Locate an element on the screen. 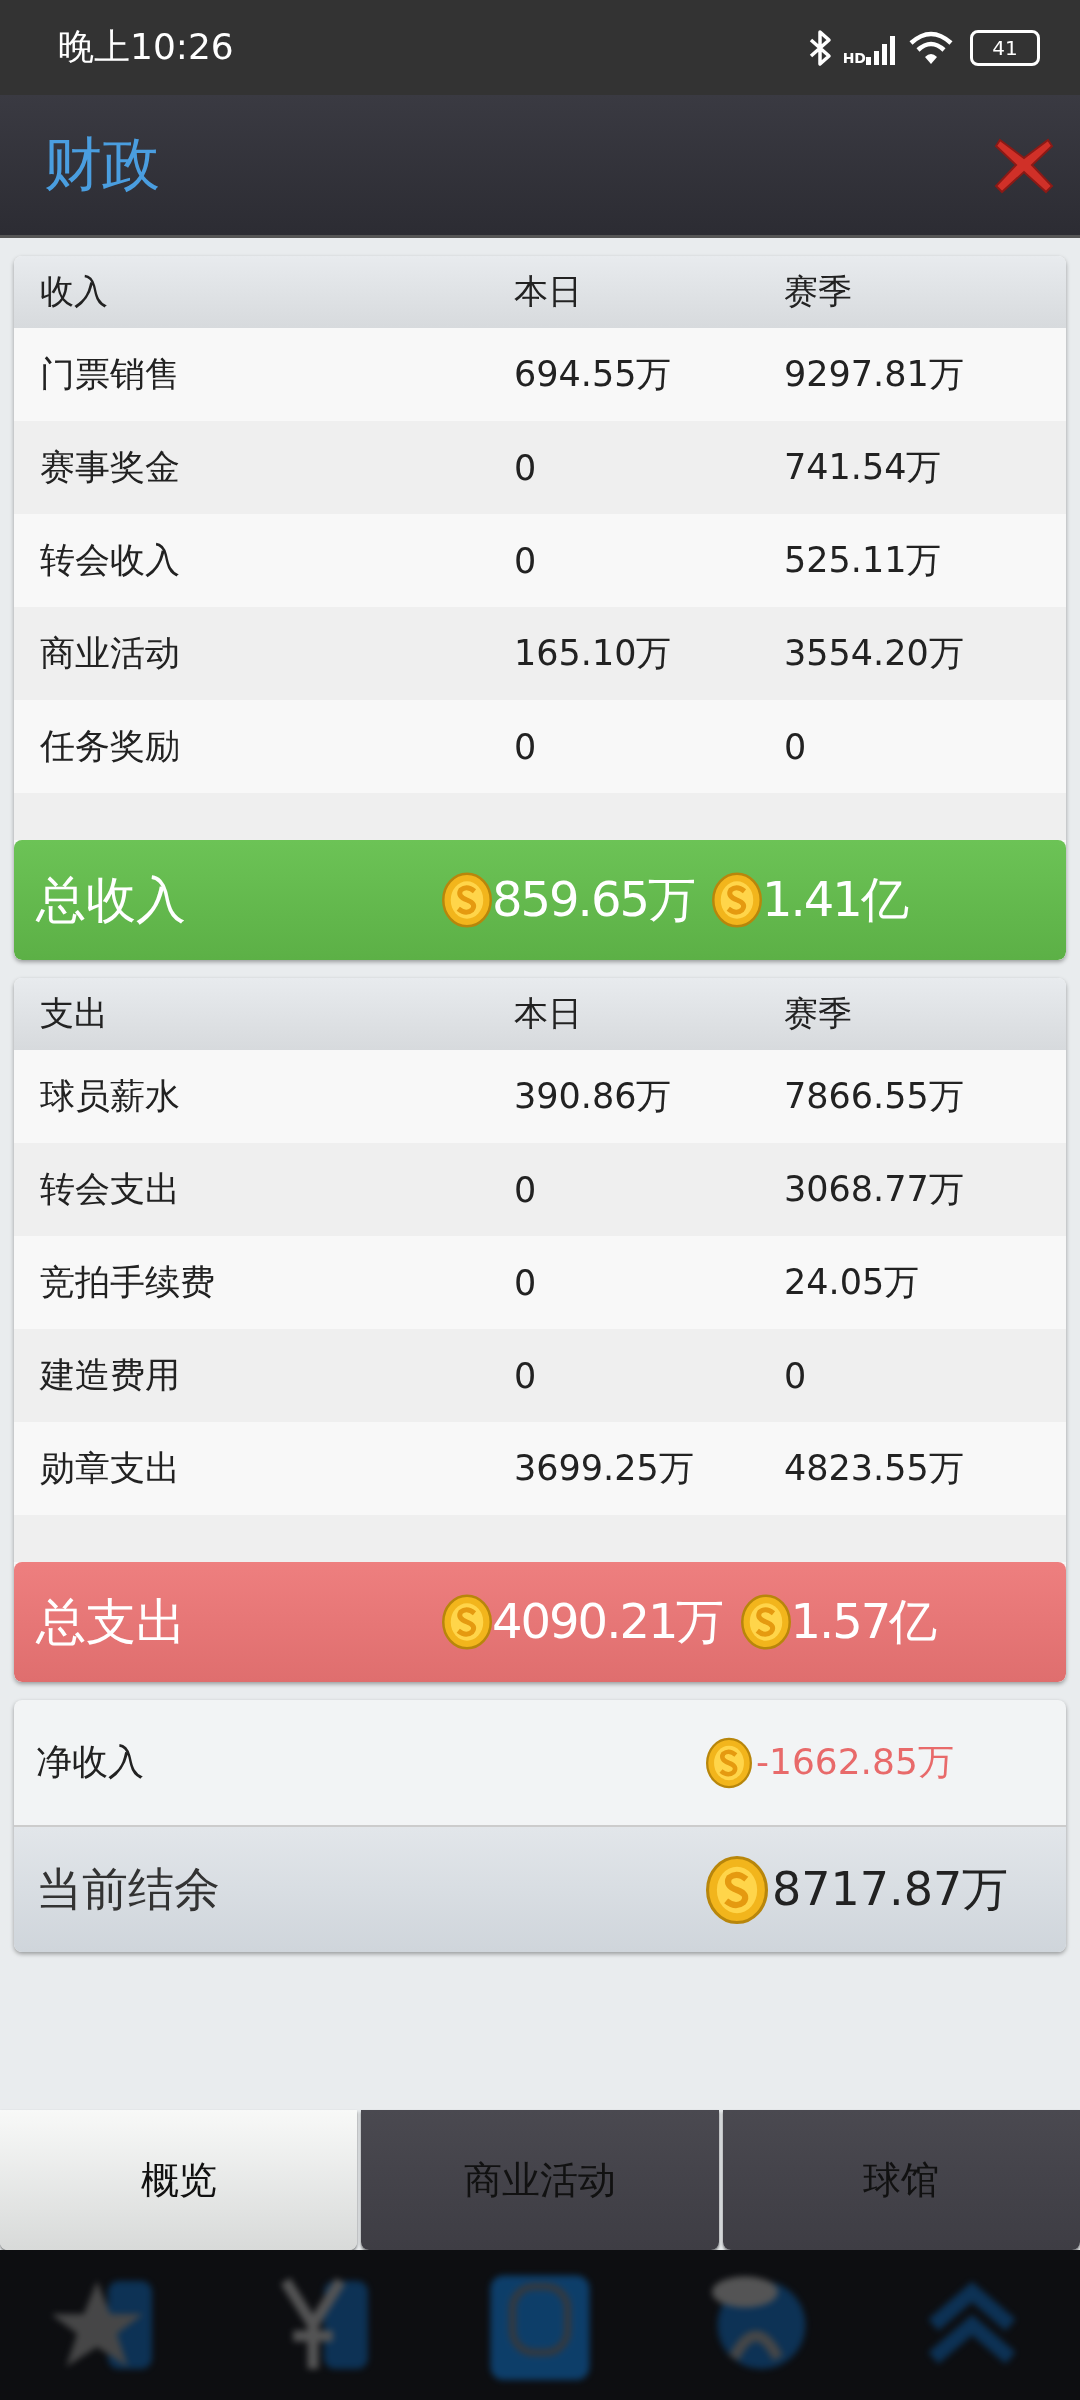 The image size is (1080, 2400). table-cell-text: 转会收入 is located at coordinates (110, 560).